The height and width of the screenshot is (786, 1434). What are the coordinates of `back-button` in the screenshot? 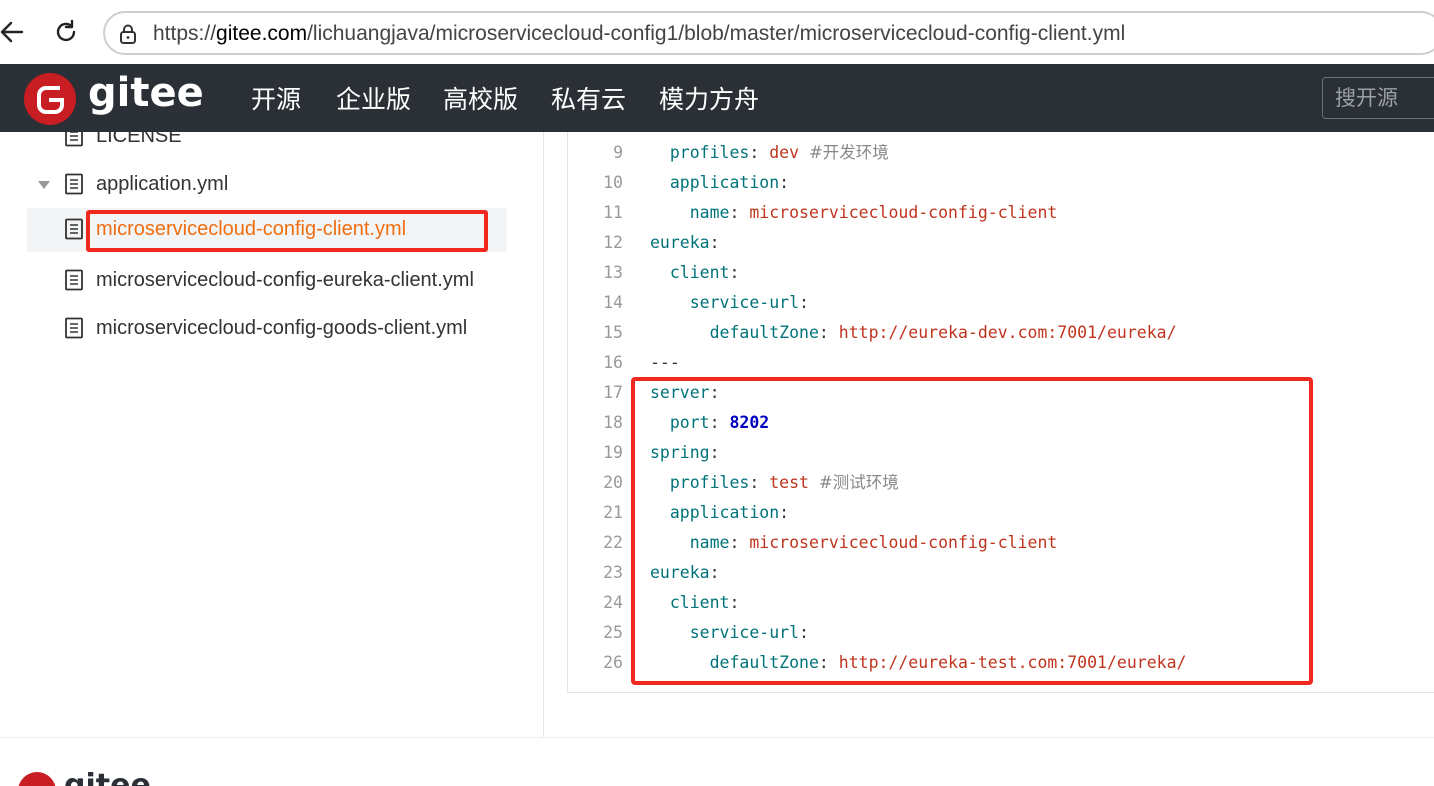 It's located at (15, 32).